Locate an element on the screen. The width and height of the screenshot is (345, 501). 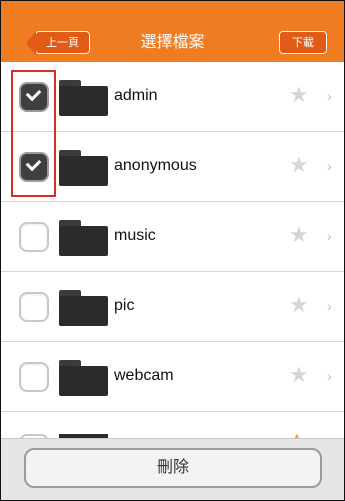
back-button: 上一頁 is located at coordinates (58, 43).